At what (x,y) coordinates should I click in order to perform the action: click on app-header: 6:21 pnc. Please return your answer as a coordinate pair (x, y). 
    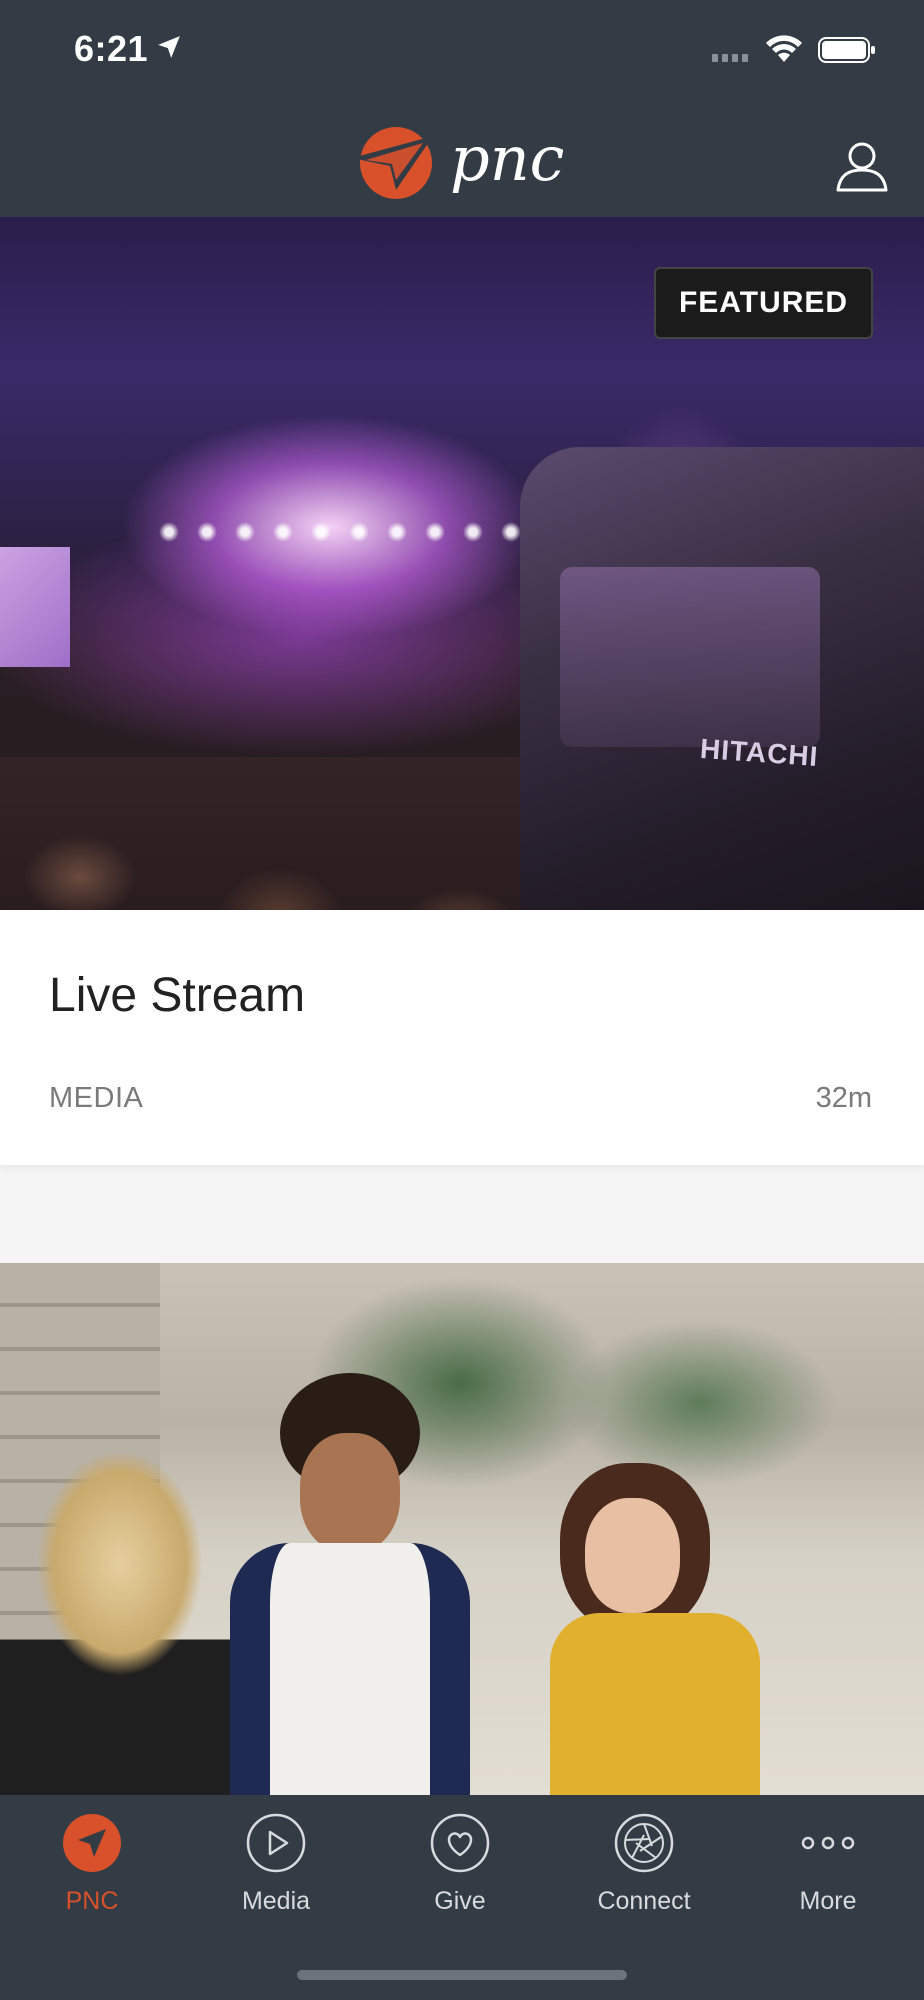
    Looking at the image, I should click on (462, 108).